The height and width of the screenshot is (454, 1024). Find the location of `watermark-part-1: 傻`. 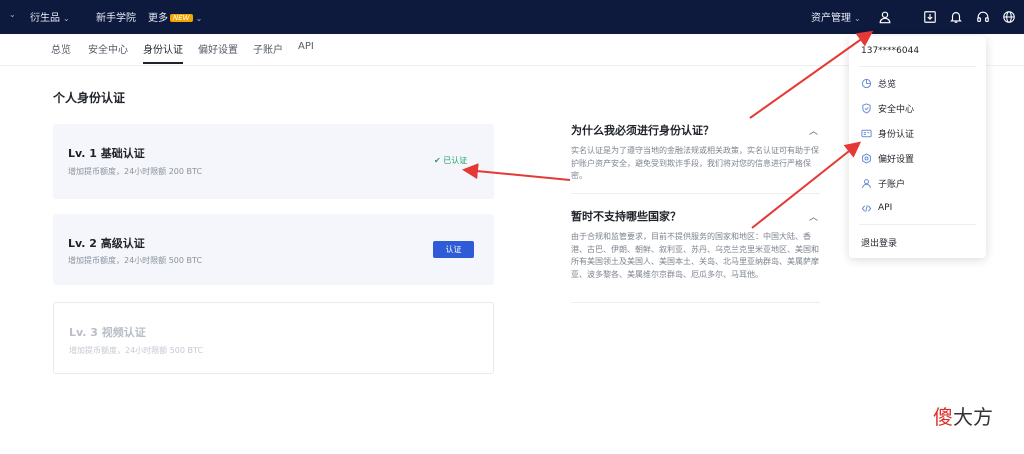

watermark-part-1: 傻 is located at coordinates (943, 417).